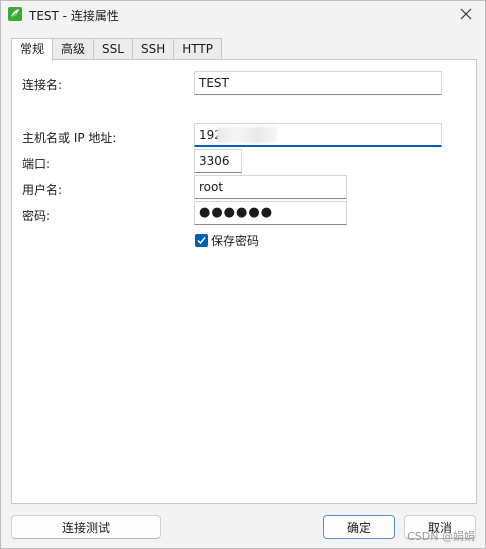  Describe the element at coordinates (235, 241) in the screenshot. I see `save-password-label: 保存密码` at that location.